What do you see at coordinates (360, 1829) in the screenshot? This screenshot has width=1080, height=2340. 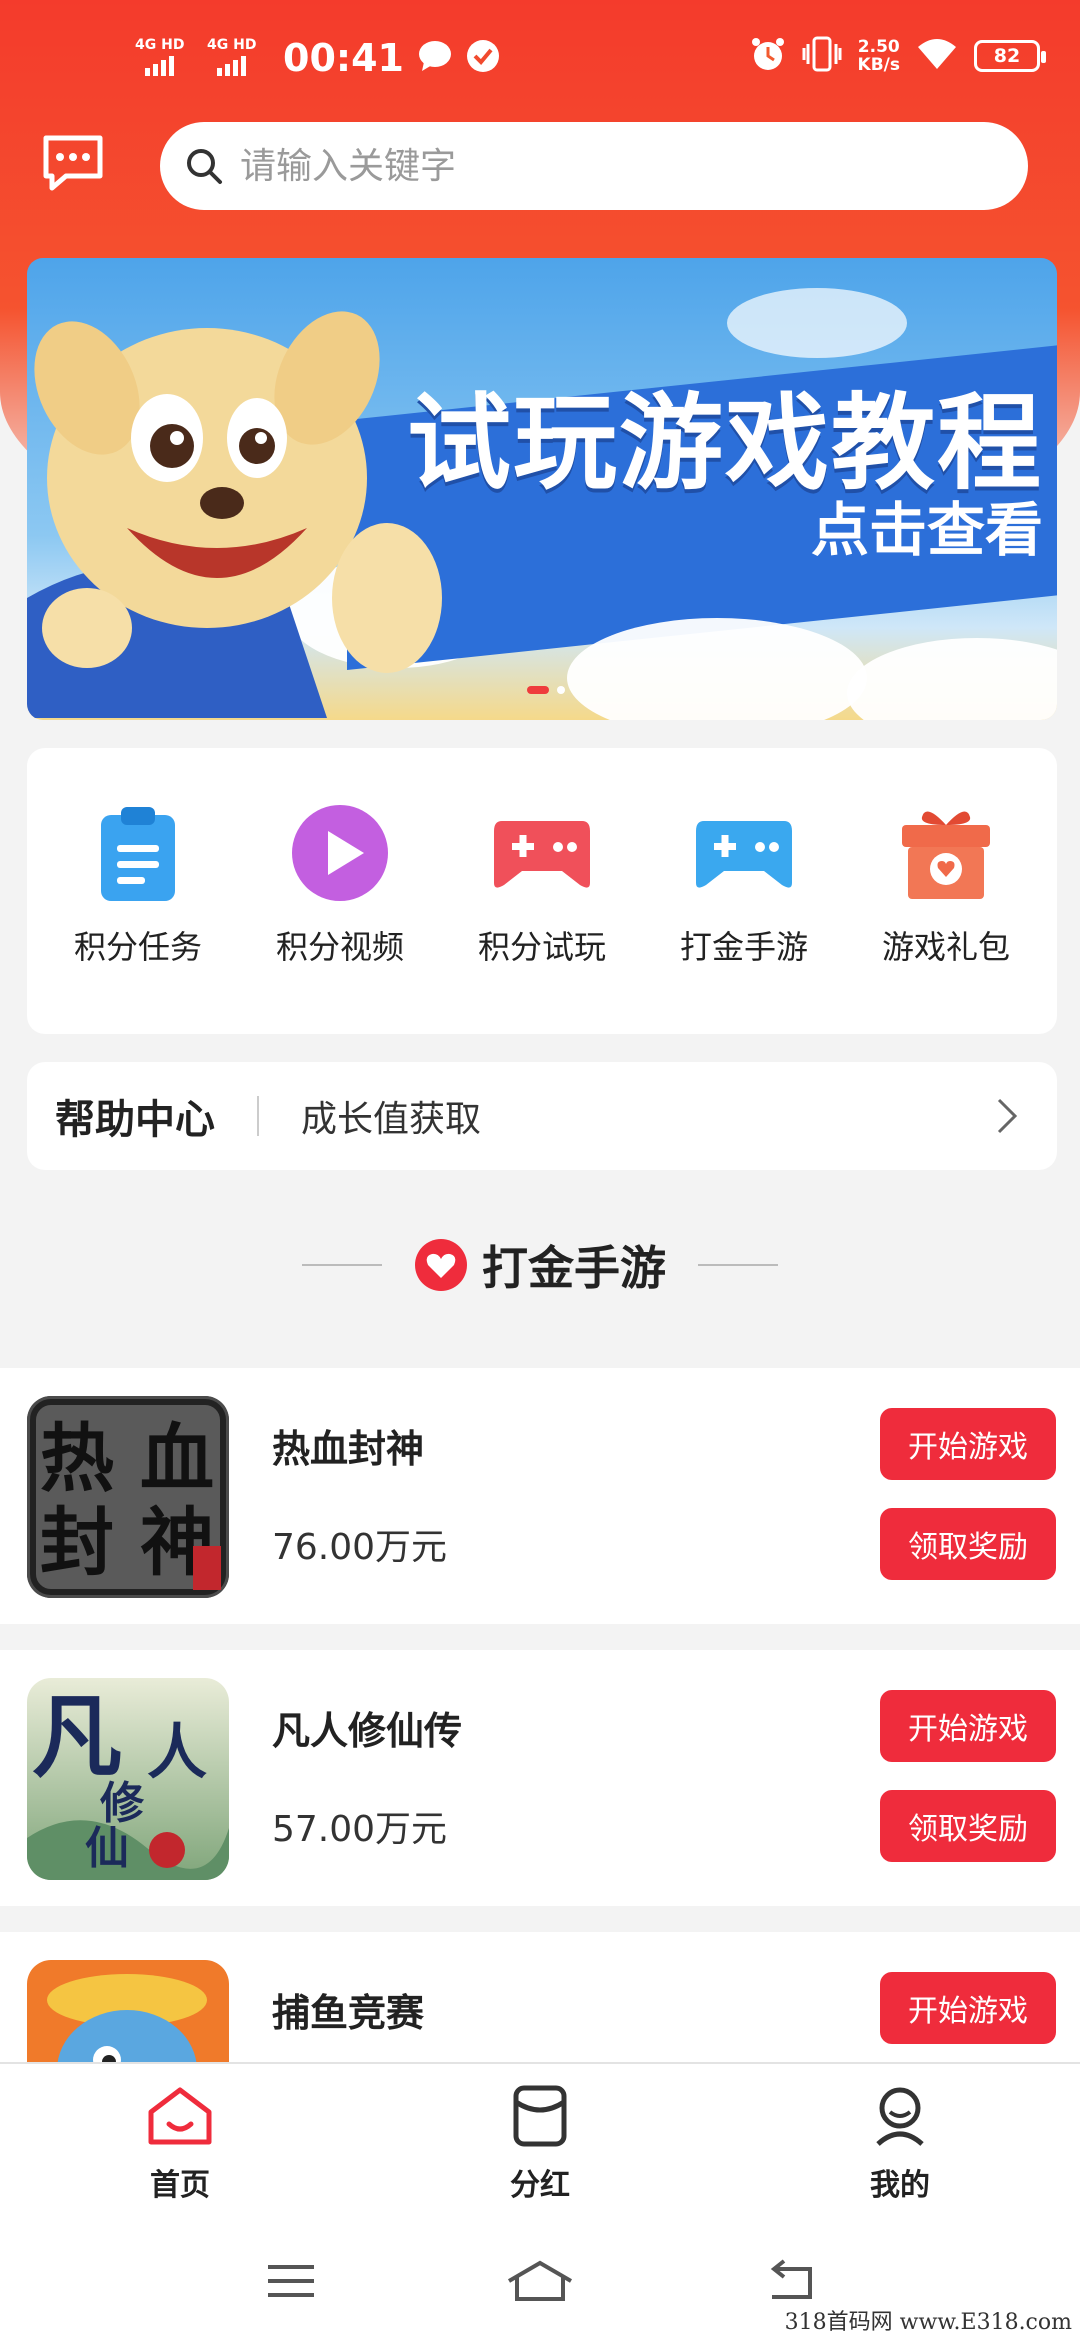 I see `game-amount: 57.00万元` at bounding box center [360, 1829].